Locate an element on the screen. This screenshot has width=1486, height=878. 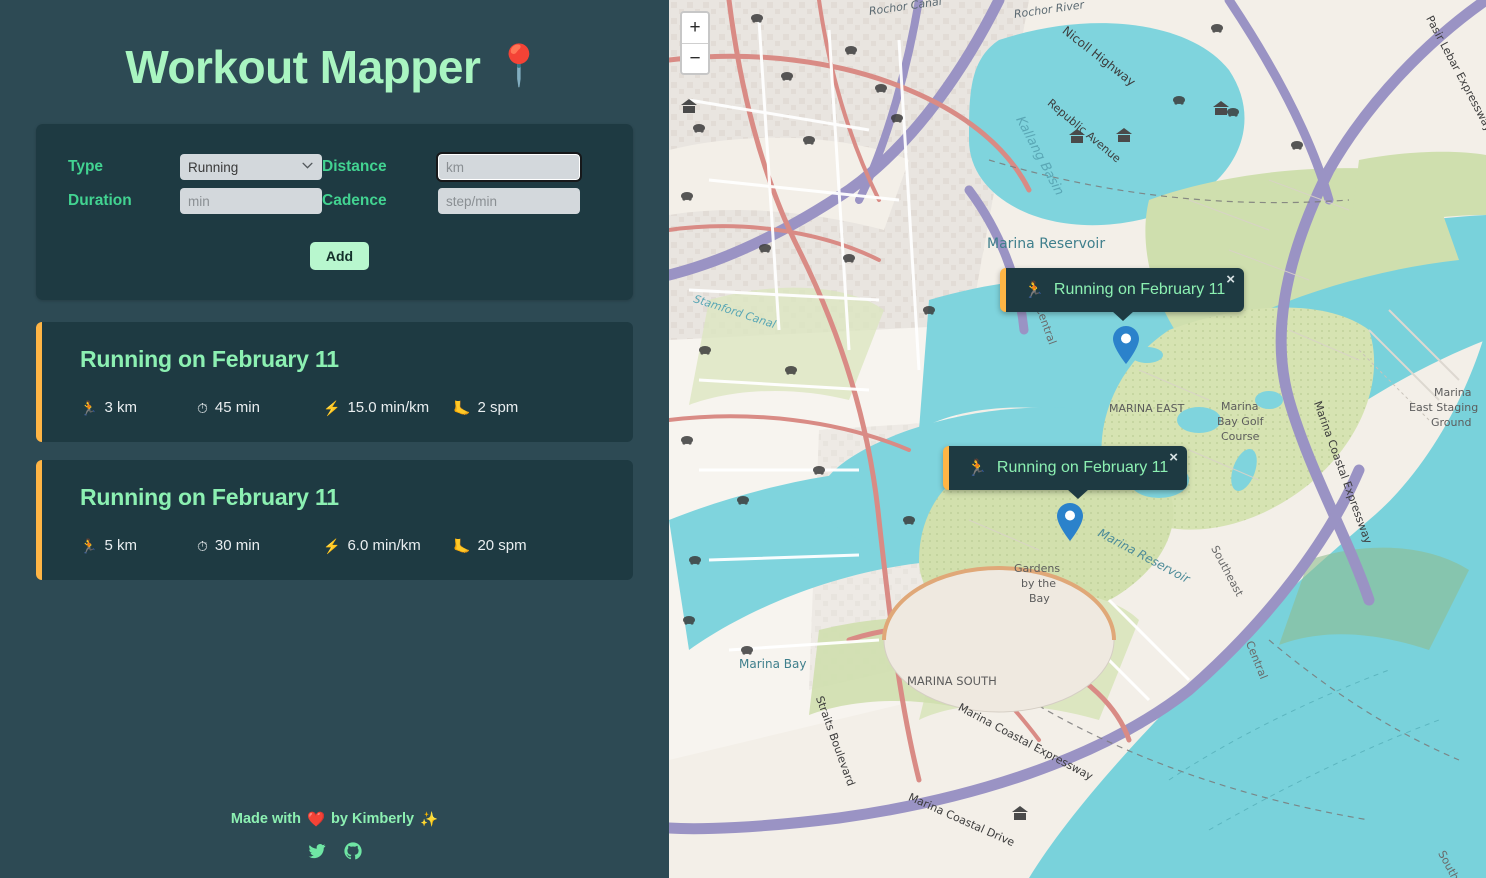
cadence-value: 2 spm is located at coordinates (498, 407).